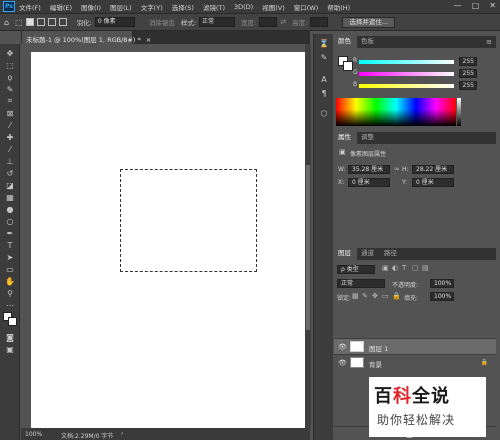 The width and height of the screenshot is (500, 440). I want to click on healing-brush-tool-icon: ✚, so click(10, 137).